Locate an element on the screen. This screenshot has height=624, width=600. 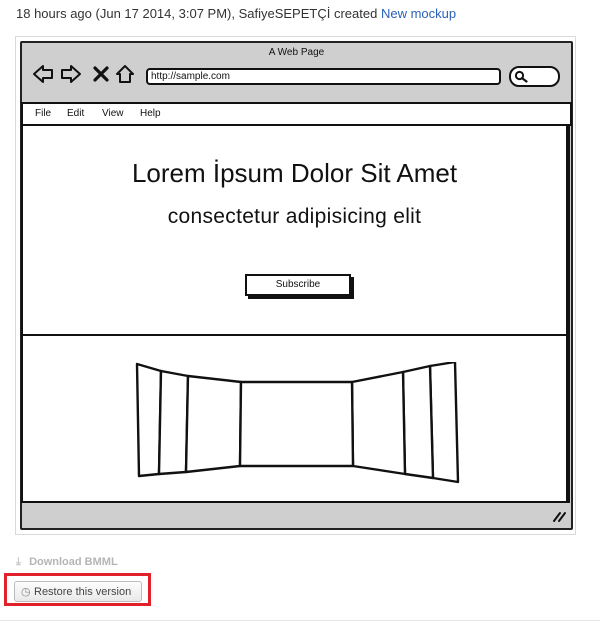
back-arrow-icon is located at coordinates (43, 74).